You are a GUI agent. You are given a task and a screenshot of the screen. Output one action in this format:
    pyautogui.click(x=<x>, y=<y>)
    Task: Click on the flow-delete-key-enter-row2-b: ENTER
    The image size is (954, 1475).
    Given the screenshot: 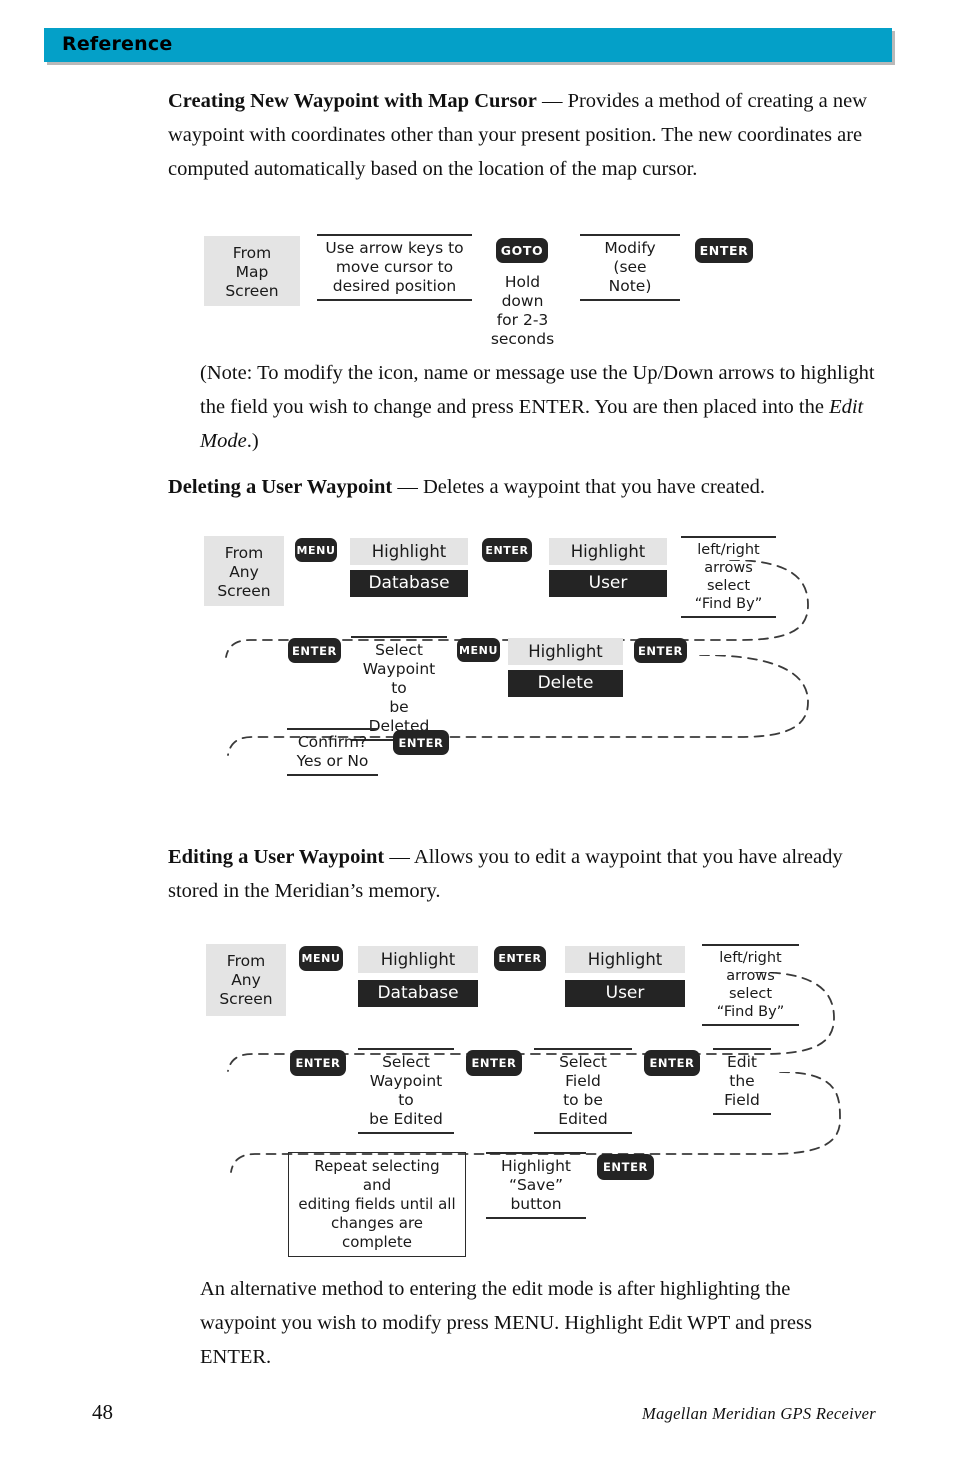 What is the action you would take?
    pyautogui.click(x=660, y=650)
    